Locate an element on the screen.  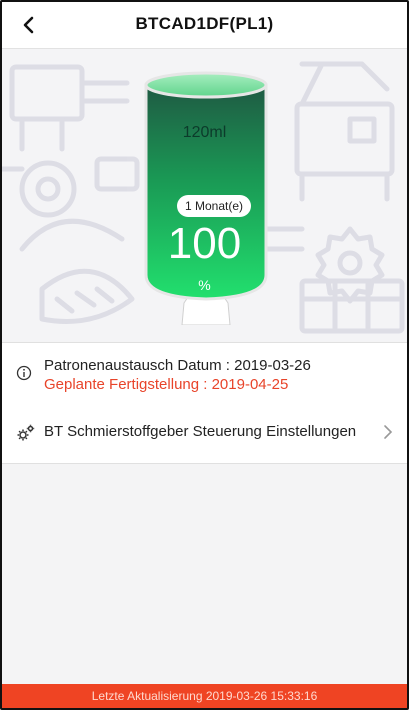
gear-icon is located at coordinates (26, 432).